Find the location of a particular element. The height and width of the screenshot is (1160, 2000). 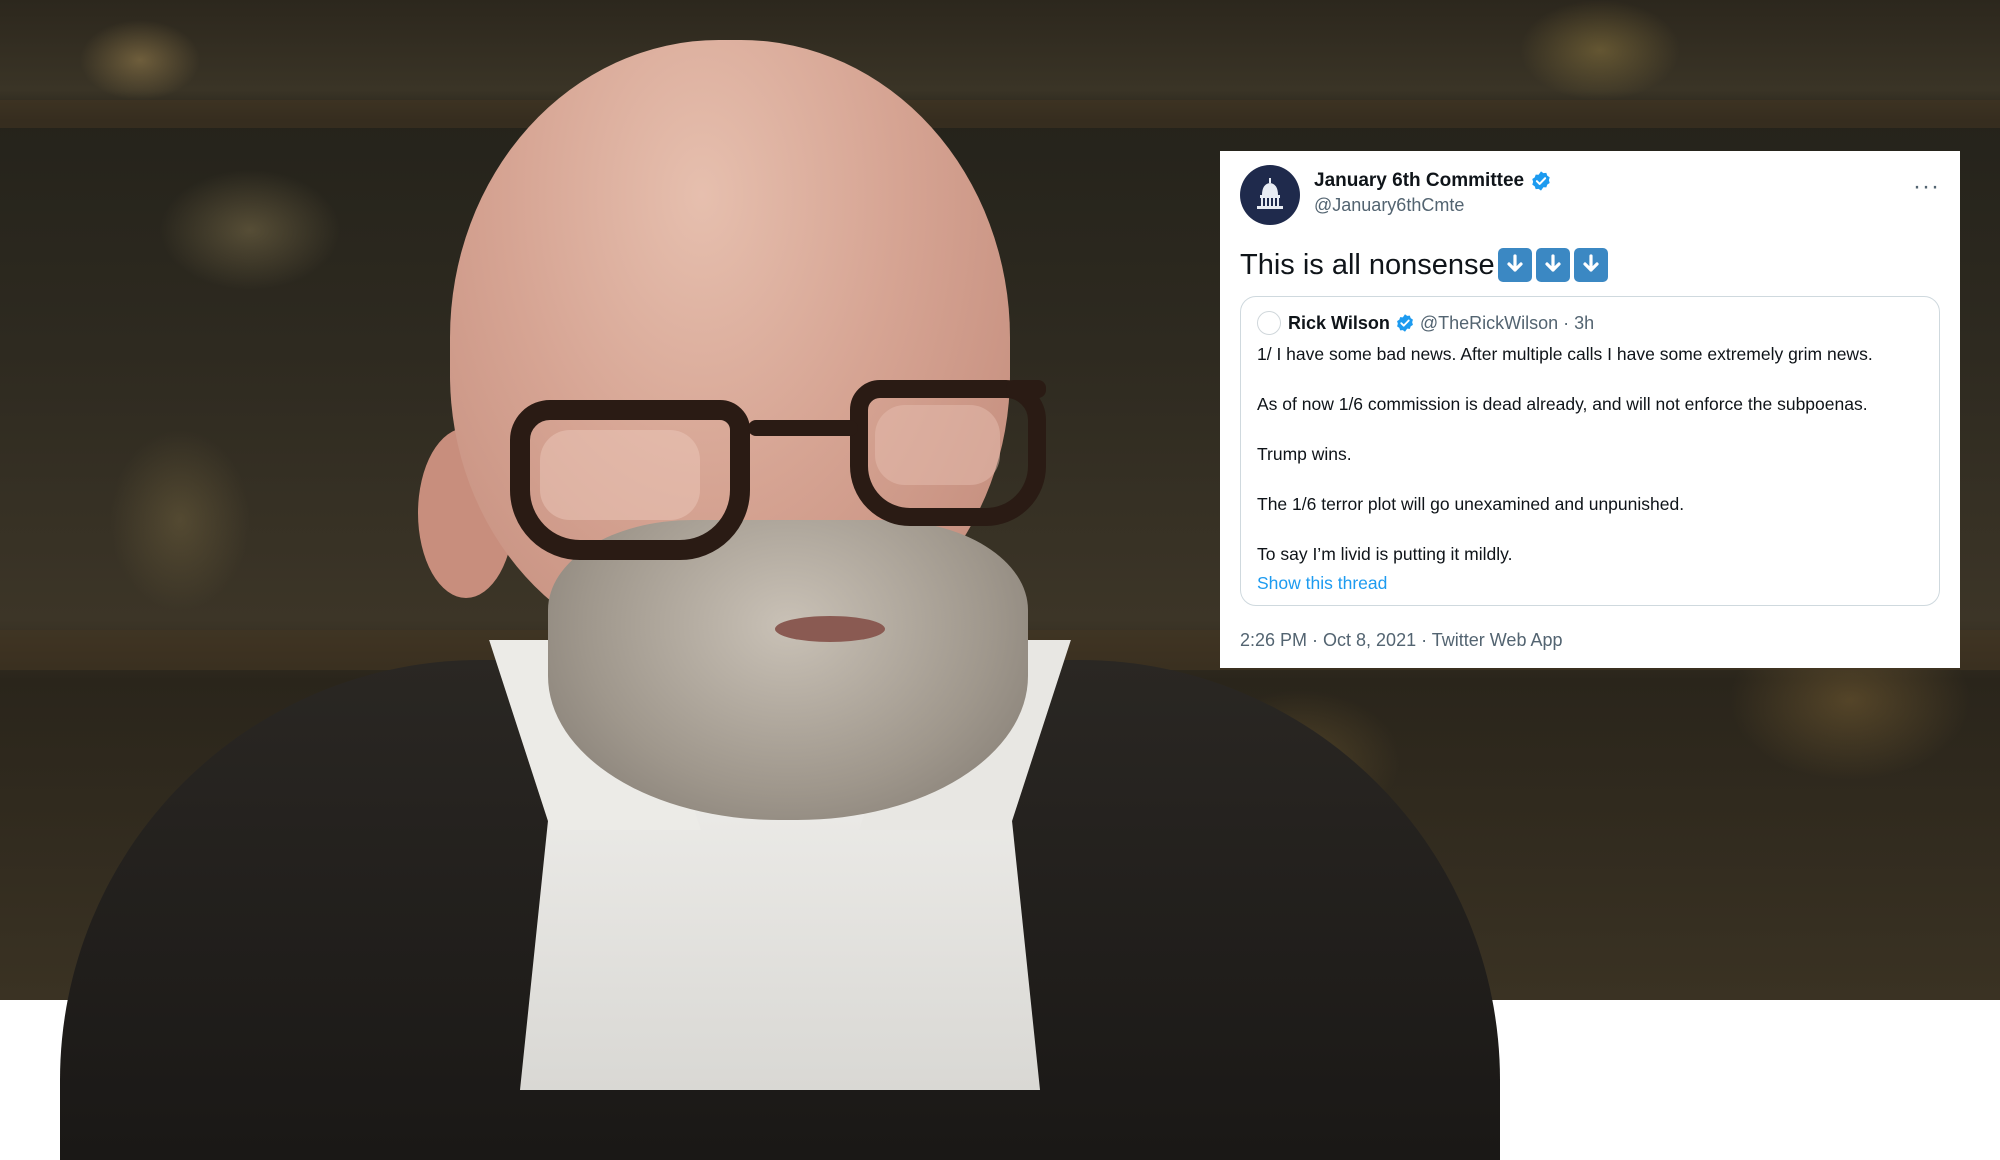

tweet-text-content: This is all nonsense is located at coordinates (1367, 264).